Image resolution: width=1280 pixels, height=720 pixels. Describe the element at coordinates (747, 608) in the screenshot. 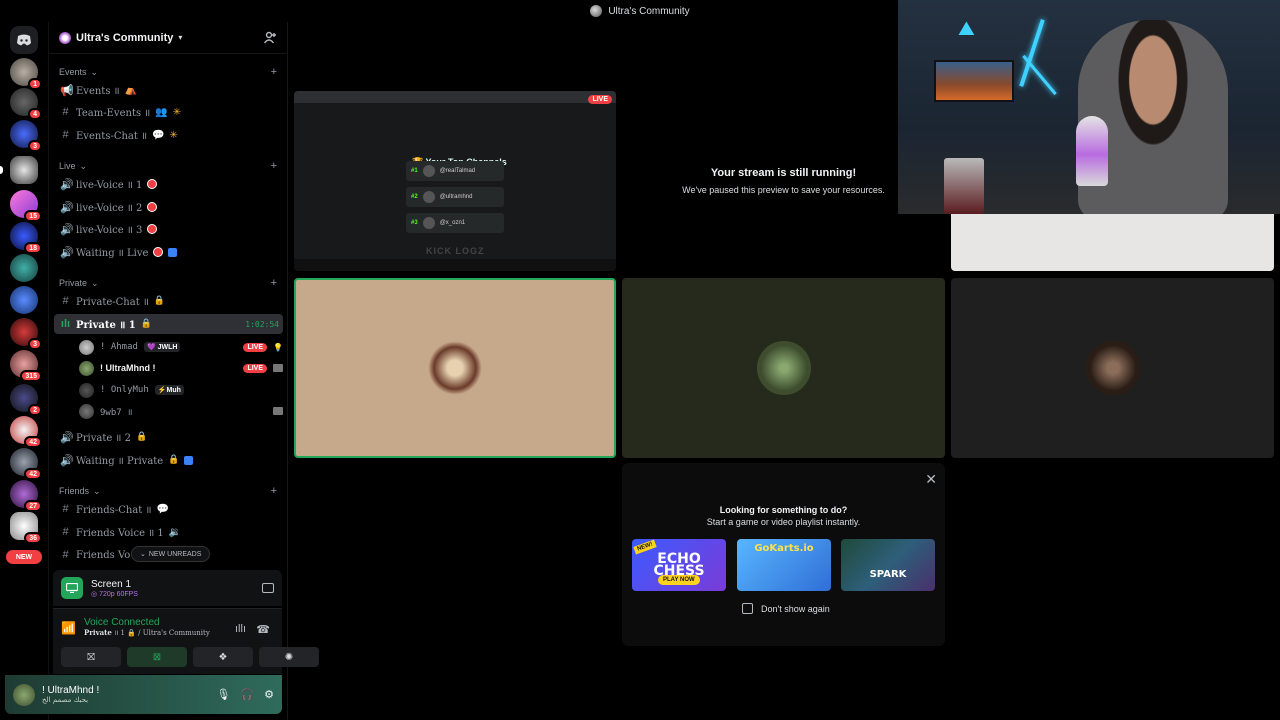

I see `dont-show-checkbox` at that location.